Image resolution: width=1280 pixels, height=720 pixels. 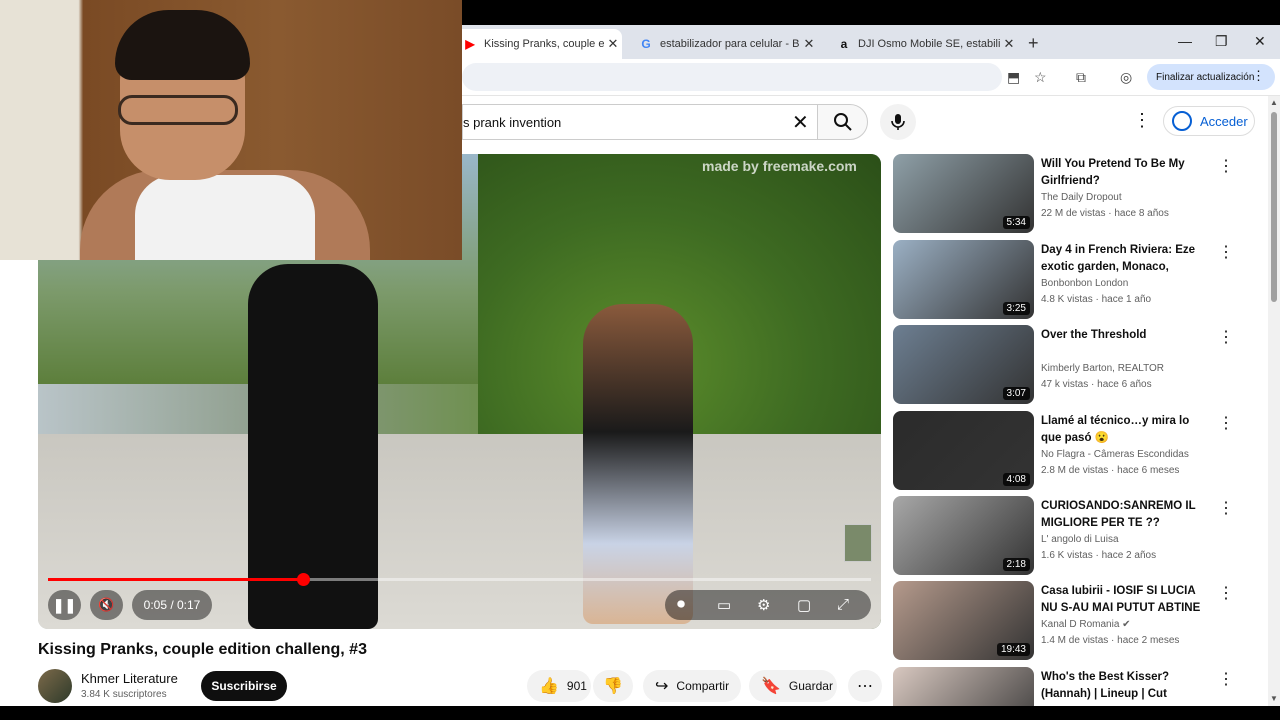 I want to click on settings-gear-icon: ⚙, so click(x=763, y=605).